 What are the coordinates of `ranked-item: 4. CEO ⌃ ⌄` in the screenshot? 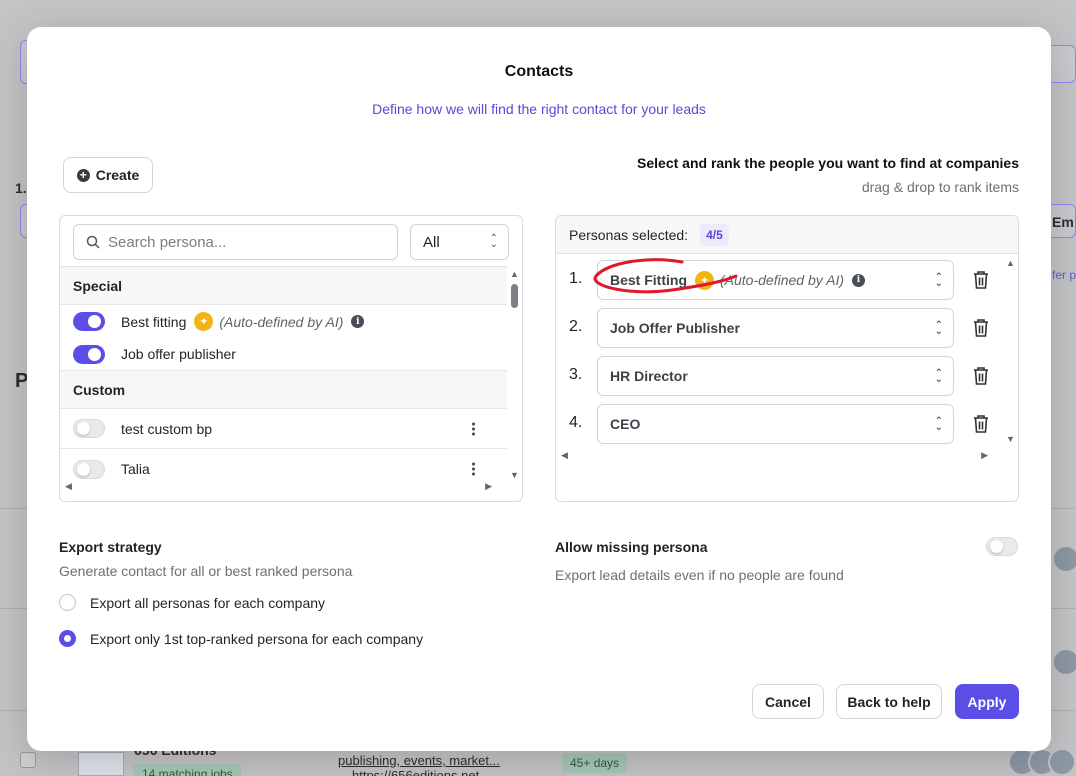 It's located at (779, 424).